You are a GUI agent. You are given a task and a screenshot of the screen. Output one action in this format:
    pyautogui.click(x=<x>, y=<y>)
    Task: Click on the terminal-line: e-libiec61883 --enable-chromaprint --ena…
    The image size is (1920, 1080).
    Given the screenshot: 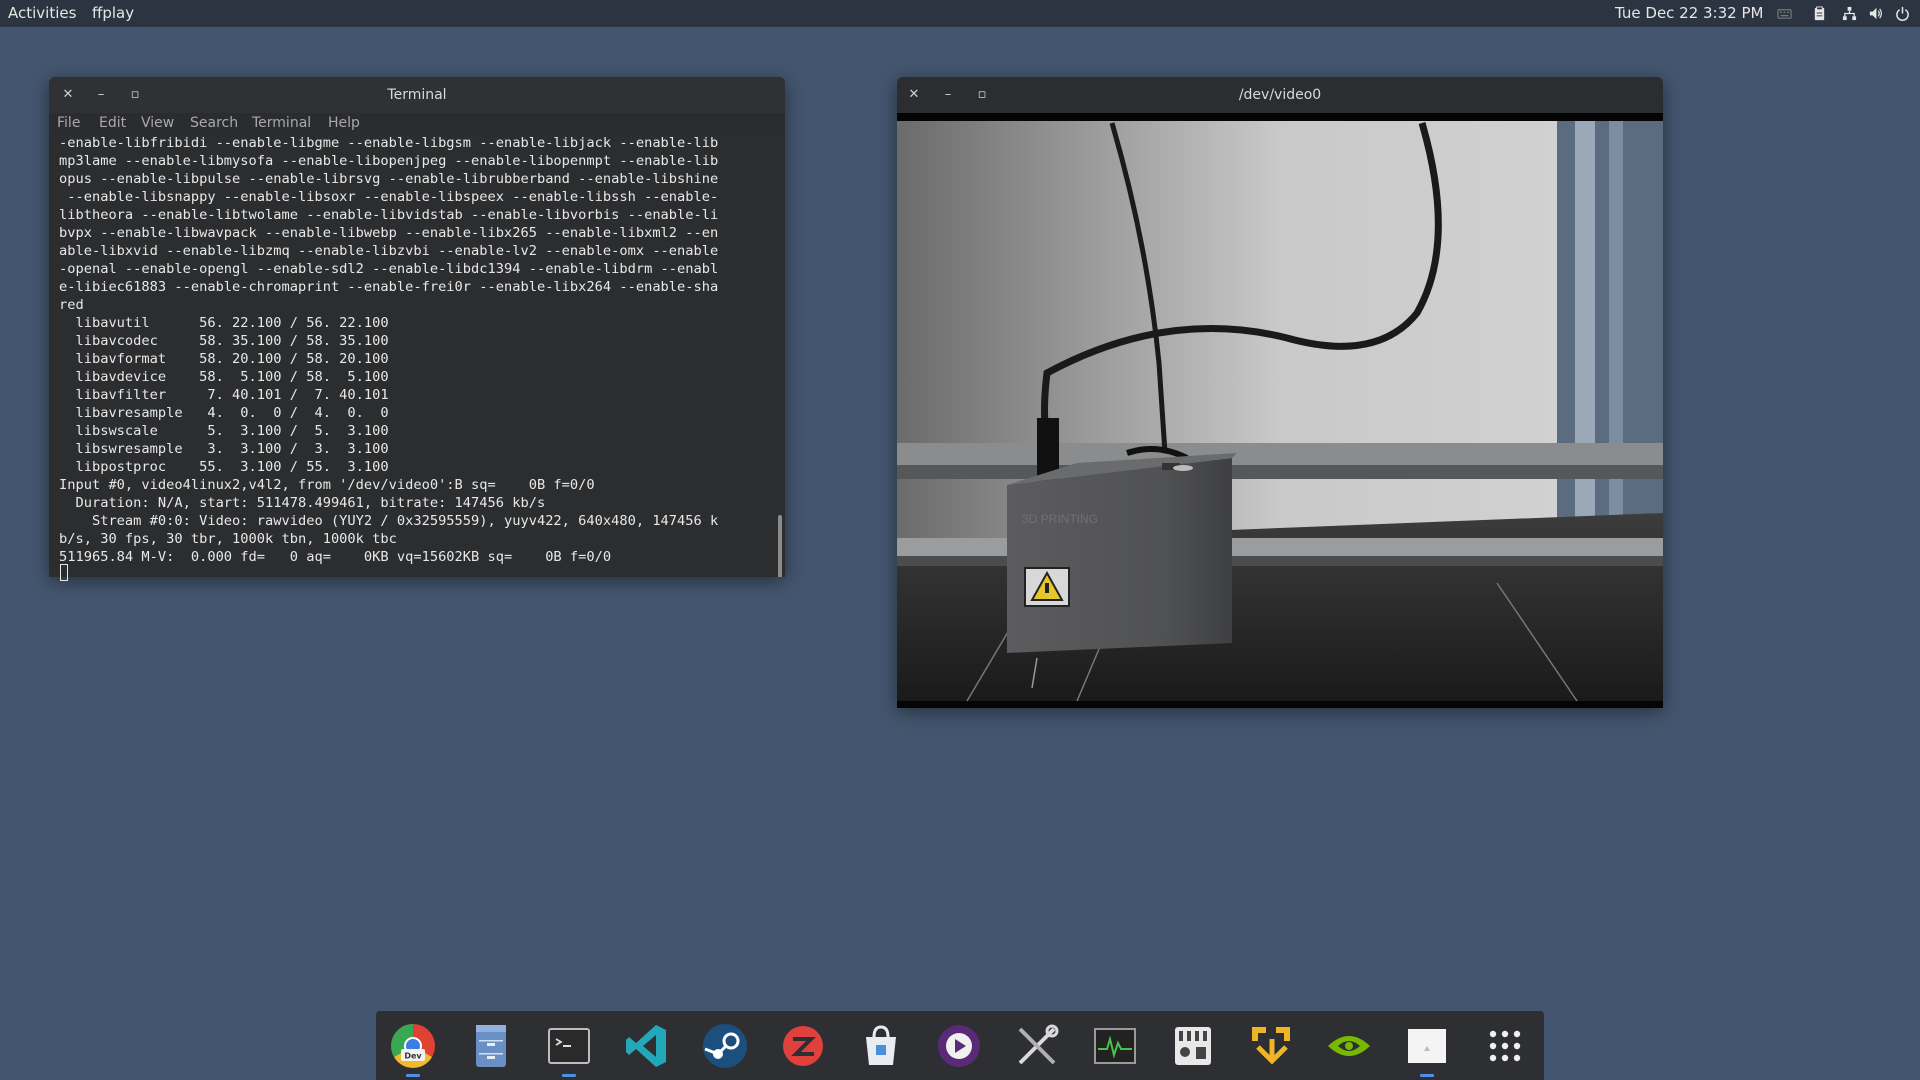 What is the action you would take?
    pyautogui.click(x=389, y=287)
    